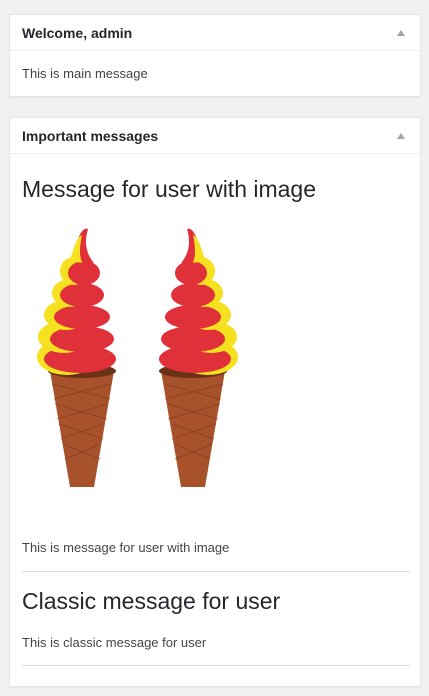  What do you see at coordinates (90, 136) in the screenshot?
I see `important-messages-title: Important messages` at bounding box center [90, 136].